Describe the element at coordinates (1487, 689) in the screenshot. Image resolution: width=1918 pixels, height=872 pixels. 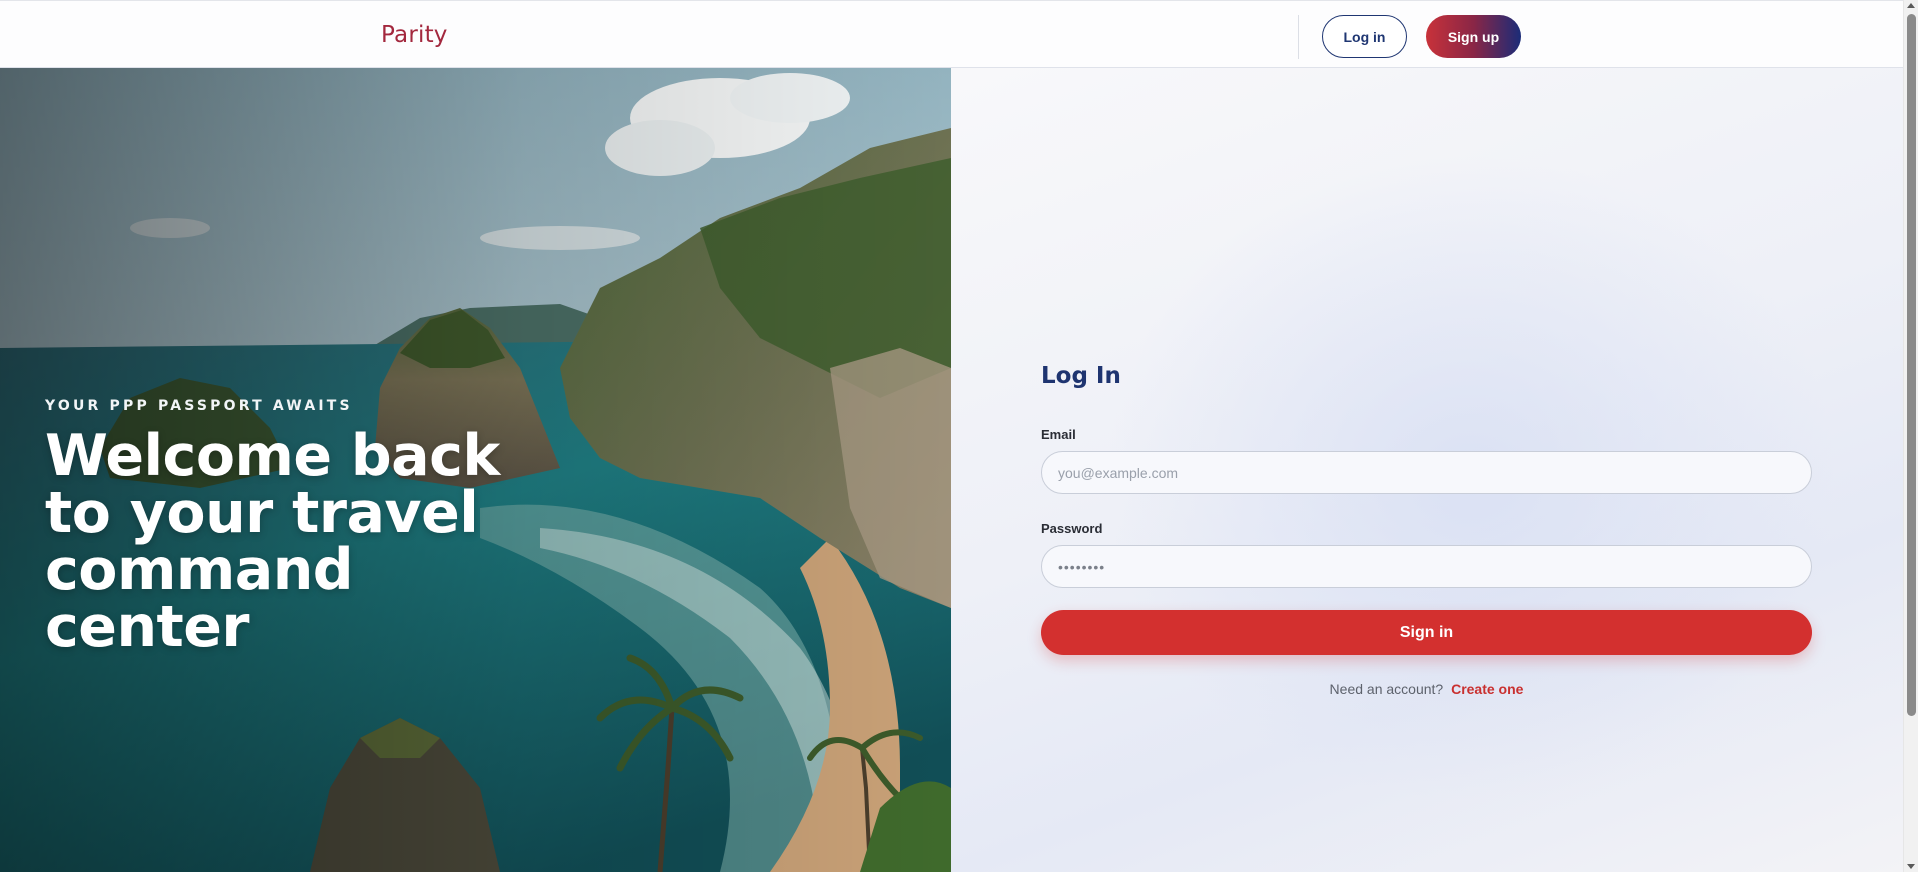
I see `create-account-link: Create one` at that location.